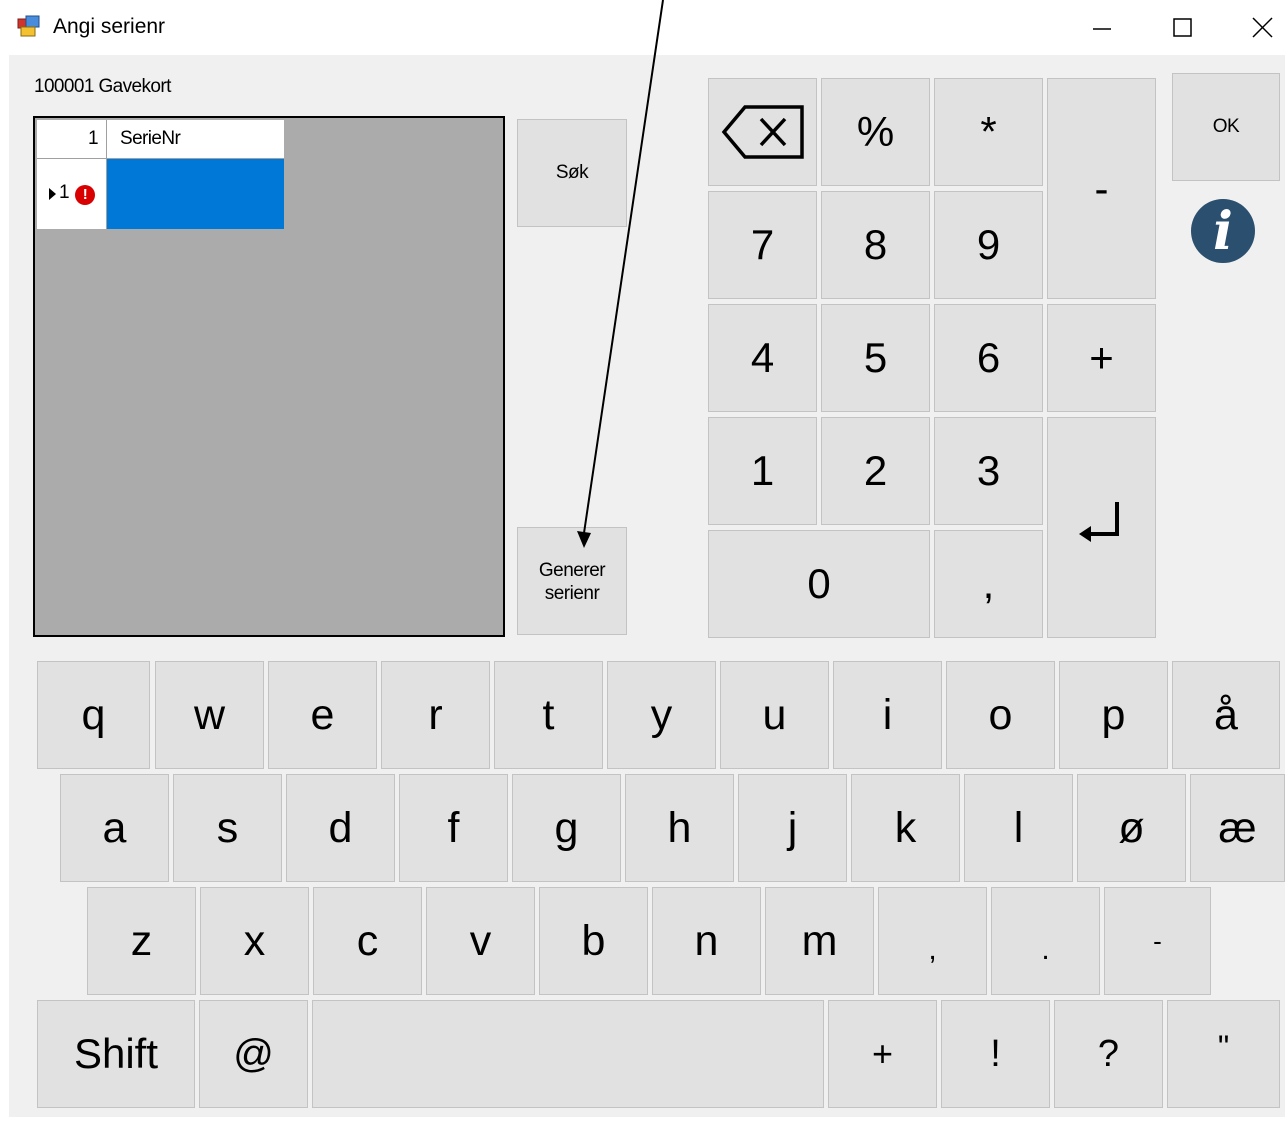  Describe the element at coordinates (593, 941) in the screenshot. I see `key-b: b` at that location.